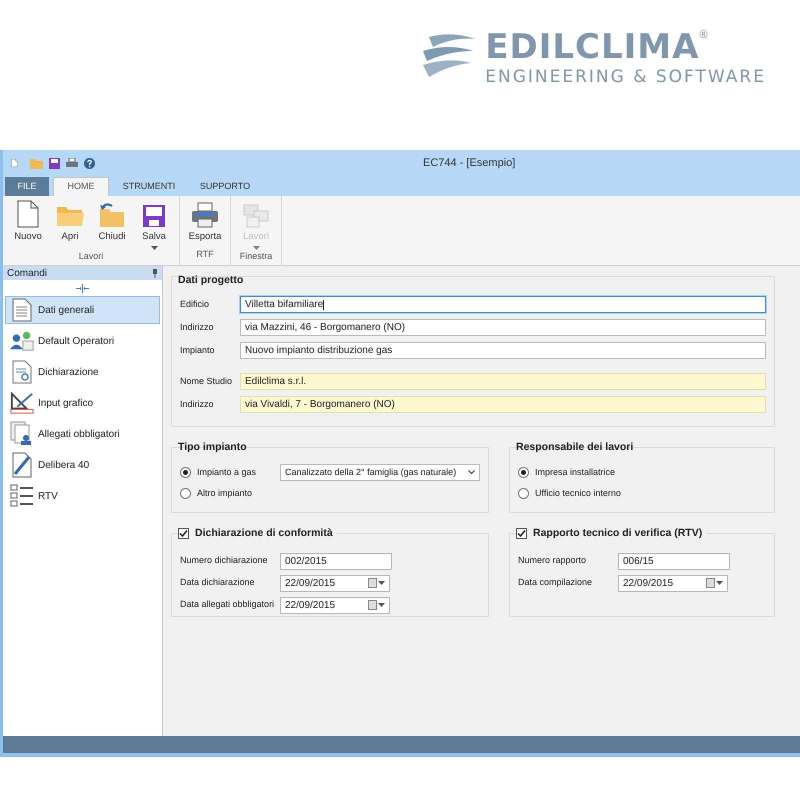 This screenshot has height=800, width=800. I want to click on ribbon-tab: SUPPORTO, so click(225, 186).